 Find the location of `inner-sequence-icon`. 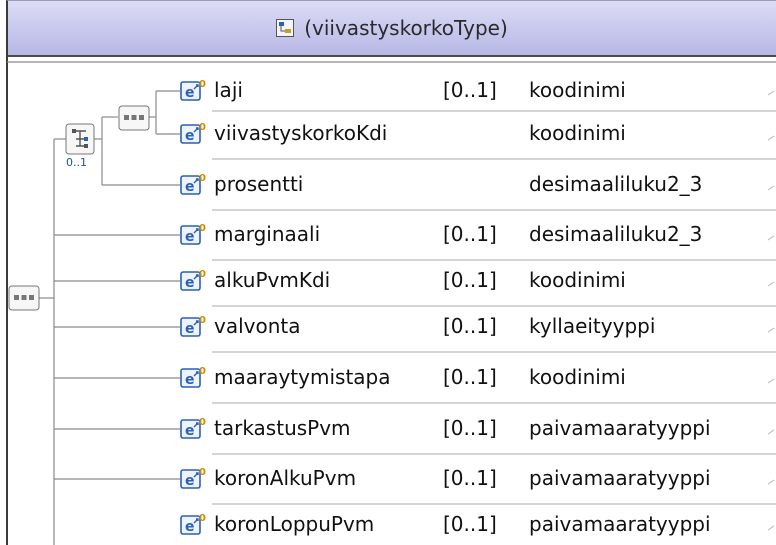

inner-sequence-icon is located at coordinates (134, 118).